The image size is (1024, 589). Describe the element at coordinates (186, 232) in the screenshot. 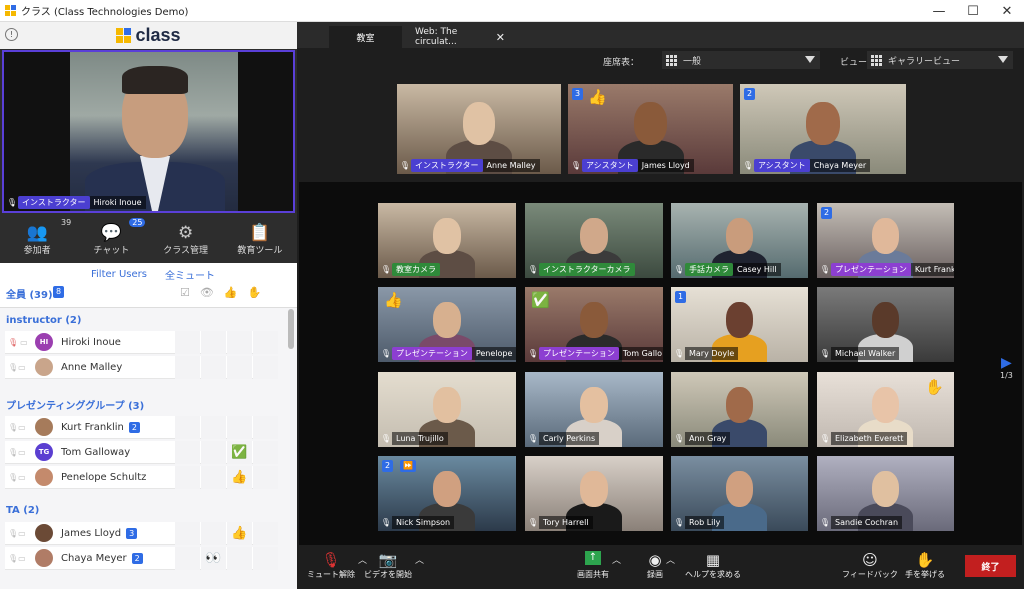

I see `class-manage-icon: ⚙` at that location.